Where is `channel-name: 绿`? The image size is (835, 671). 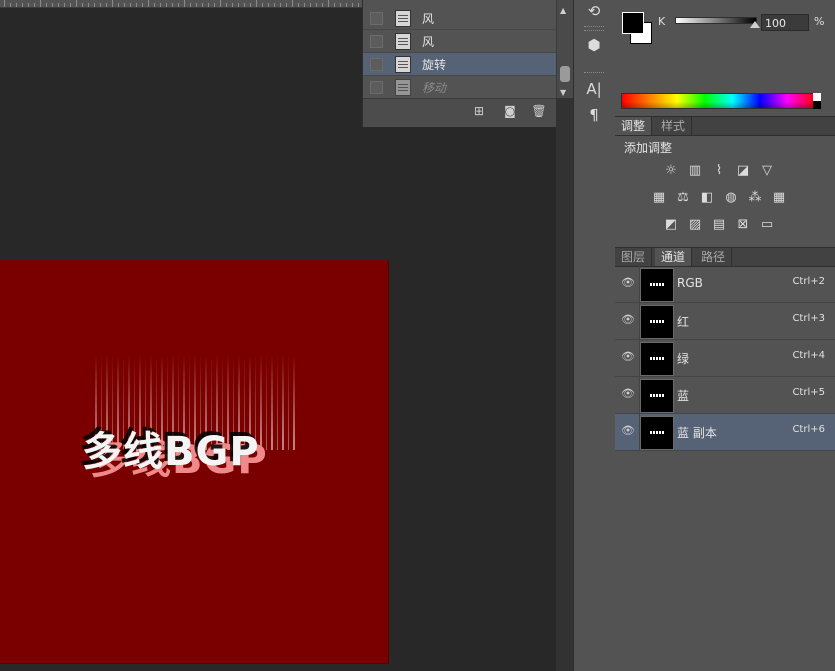
channel-name: 绿 is located at coordinates (683, 359).